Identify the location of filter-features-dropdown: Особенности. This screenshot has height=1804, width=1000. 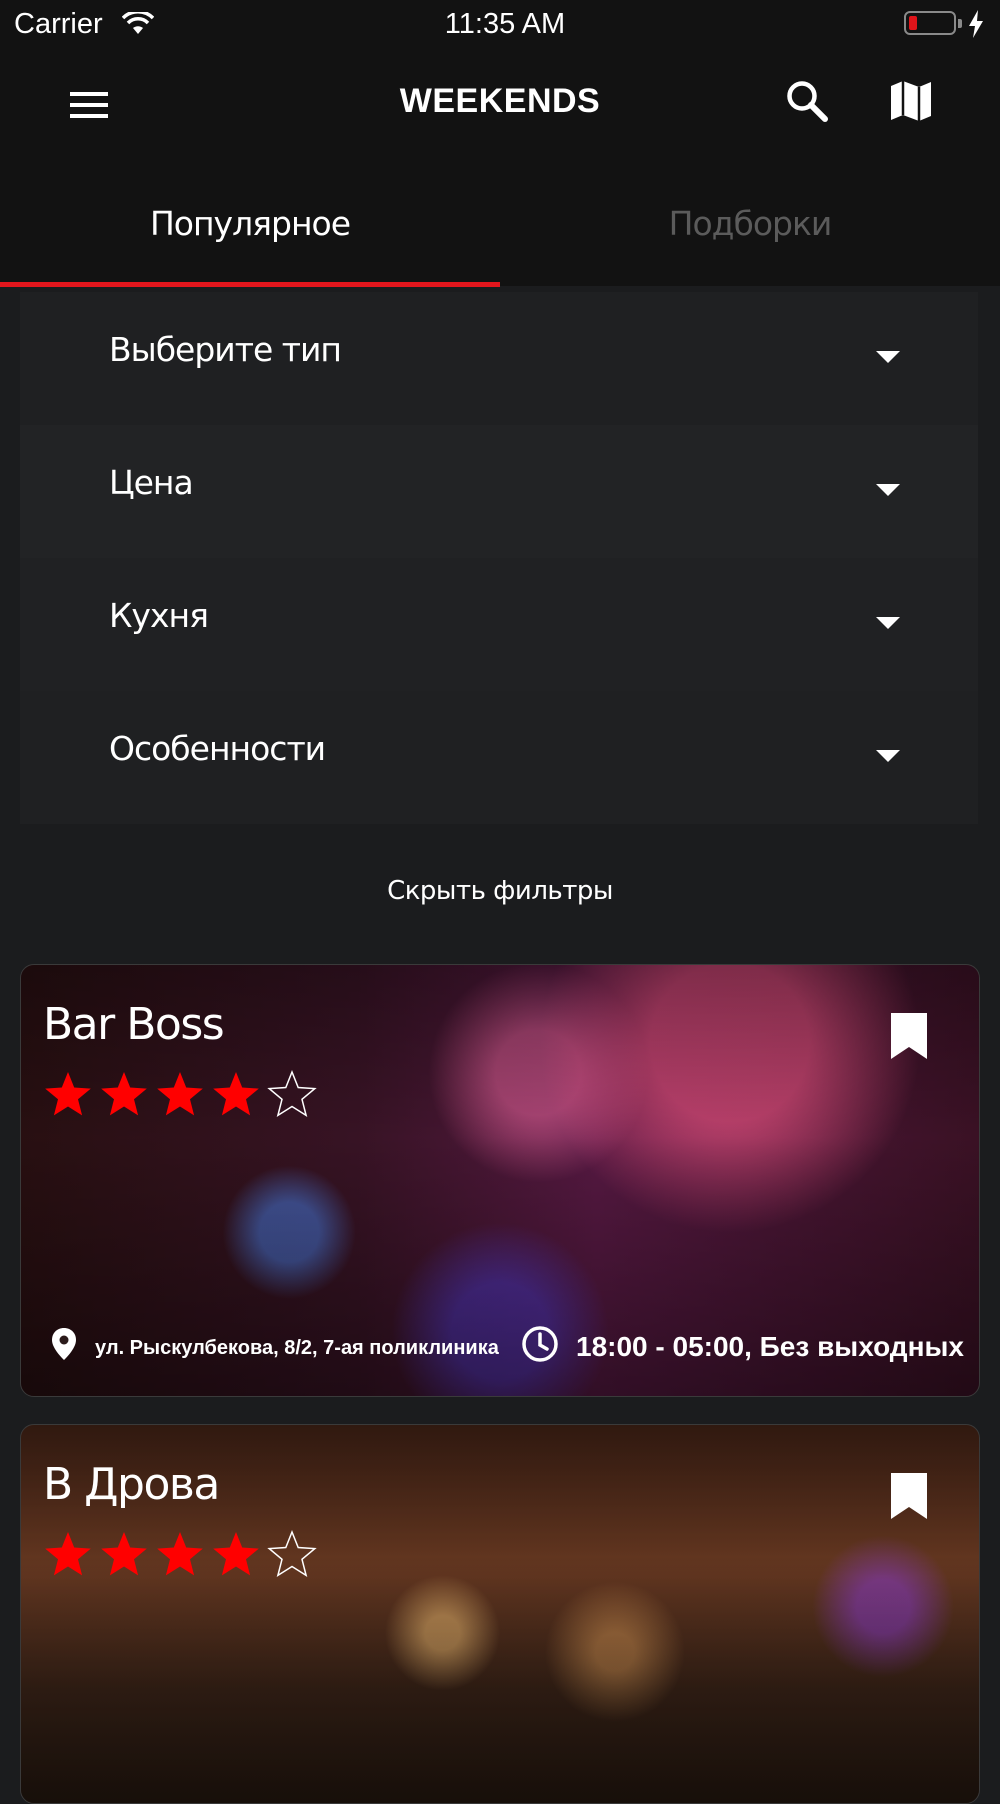
(499, 757).